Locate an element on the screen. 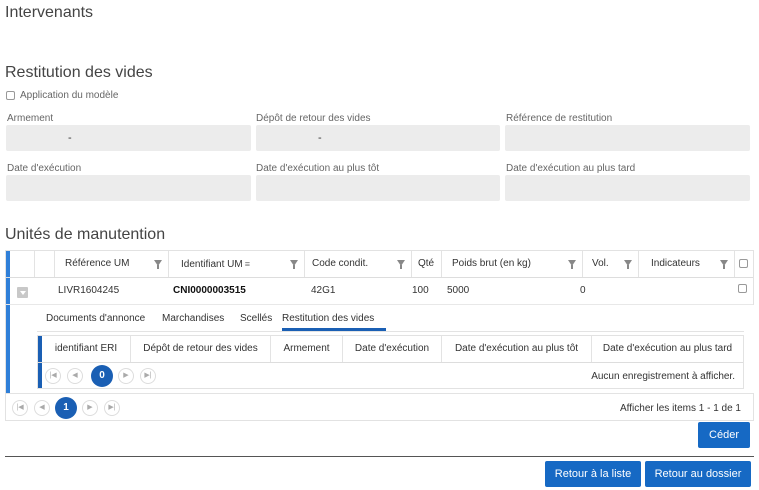  retour-liste-button: Retour à la liste is located at coordinates (593, 474).